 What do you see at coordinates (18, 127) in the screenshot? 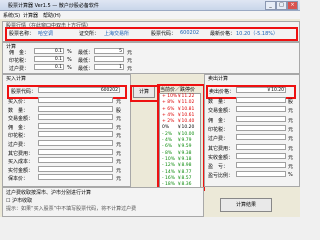
I see `buy-row-label: 佣 金：` at bounding box center [18, 127].